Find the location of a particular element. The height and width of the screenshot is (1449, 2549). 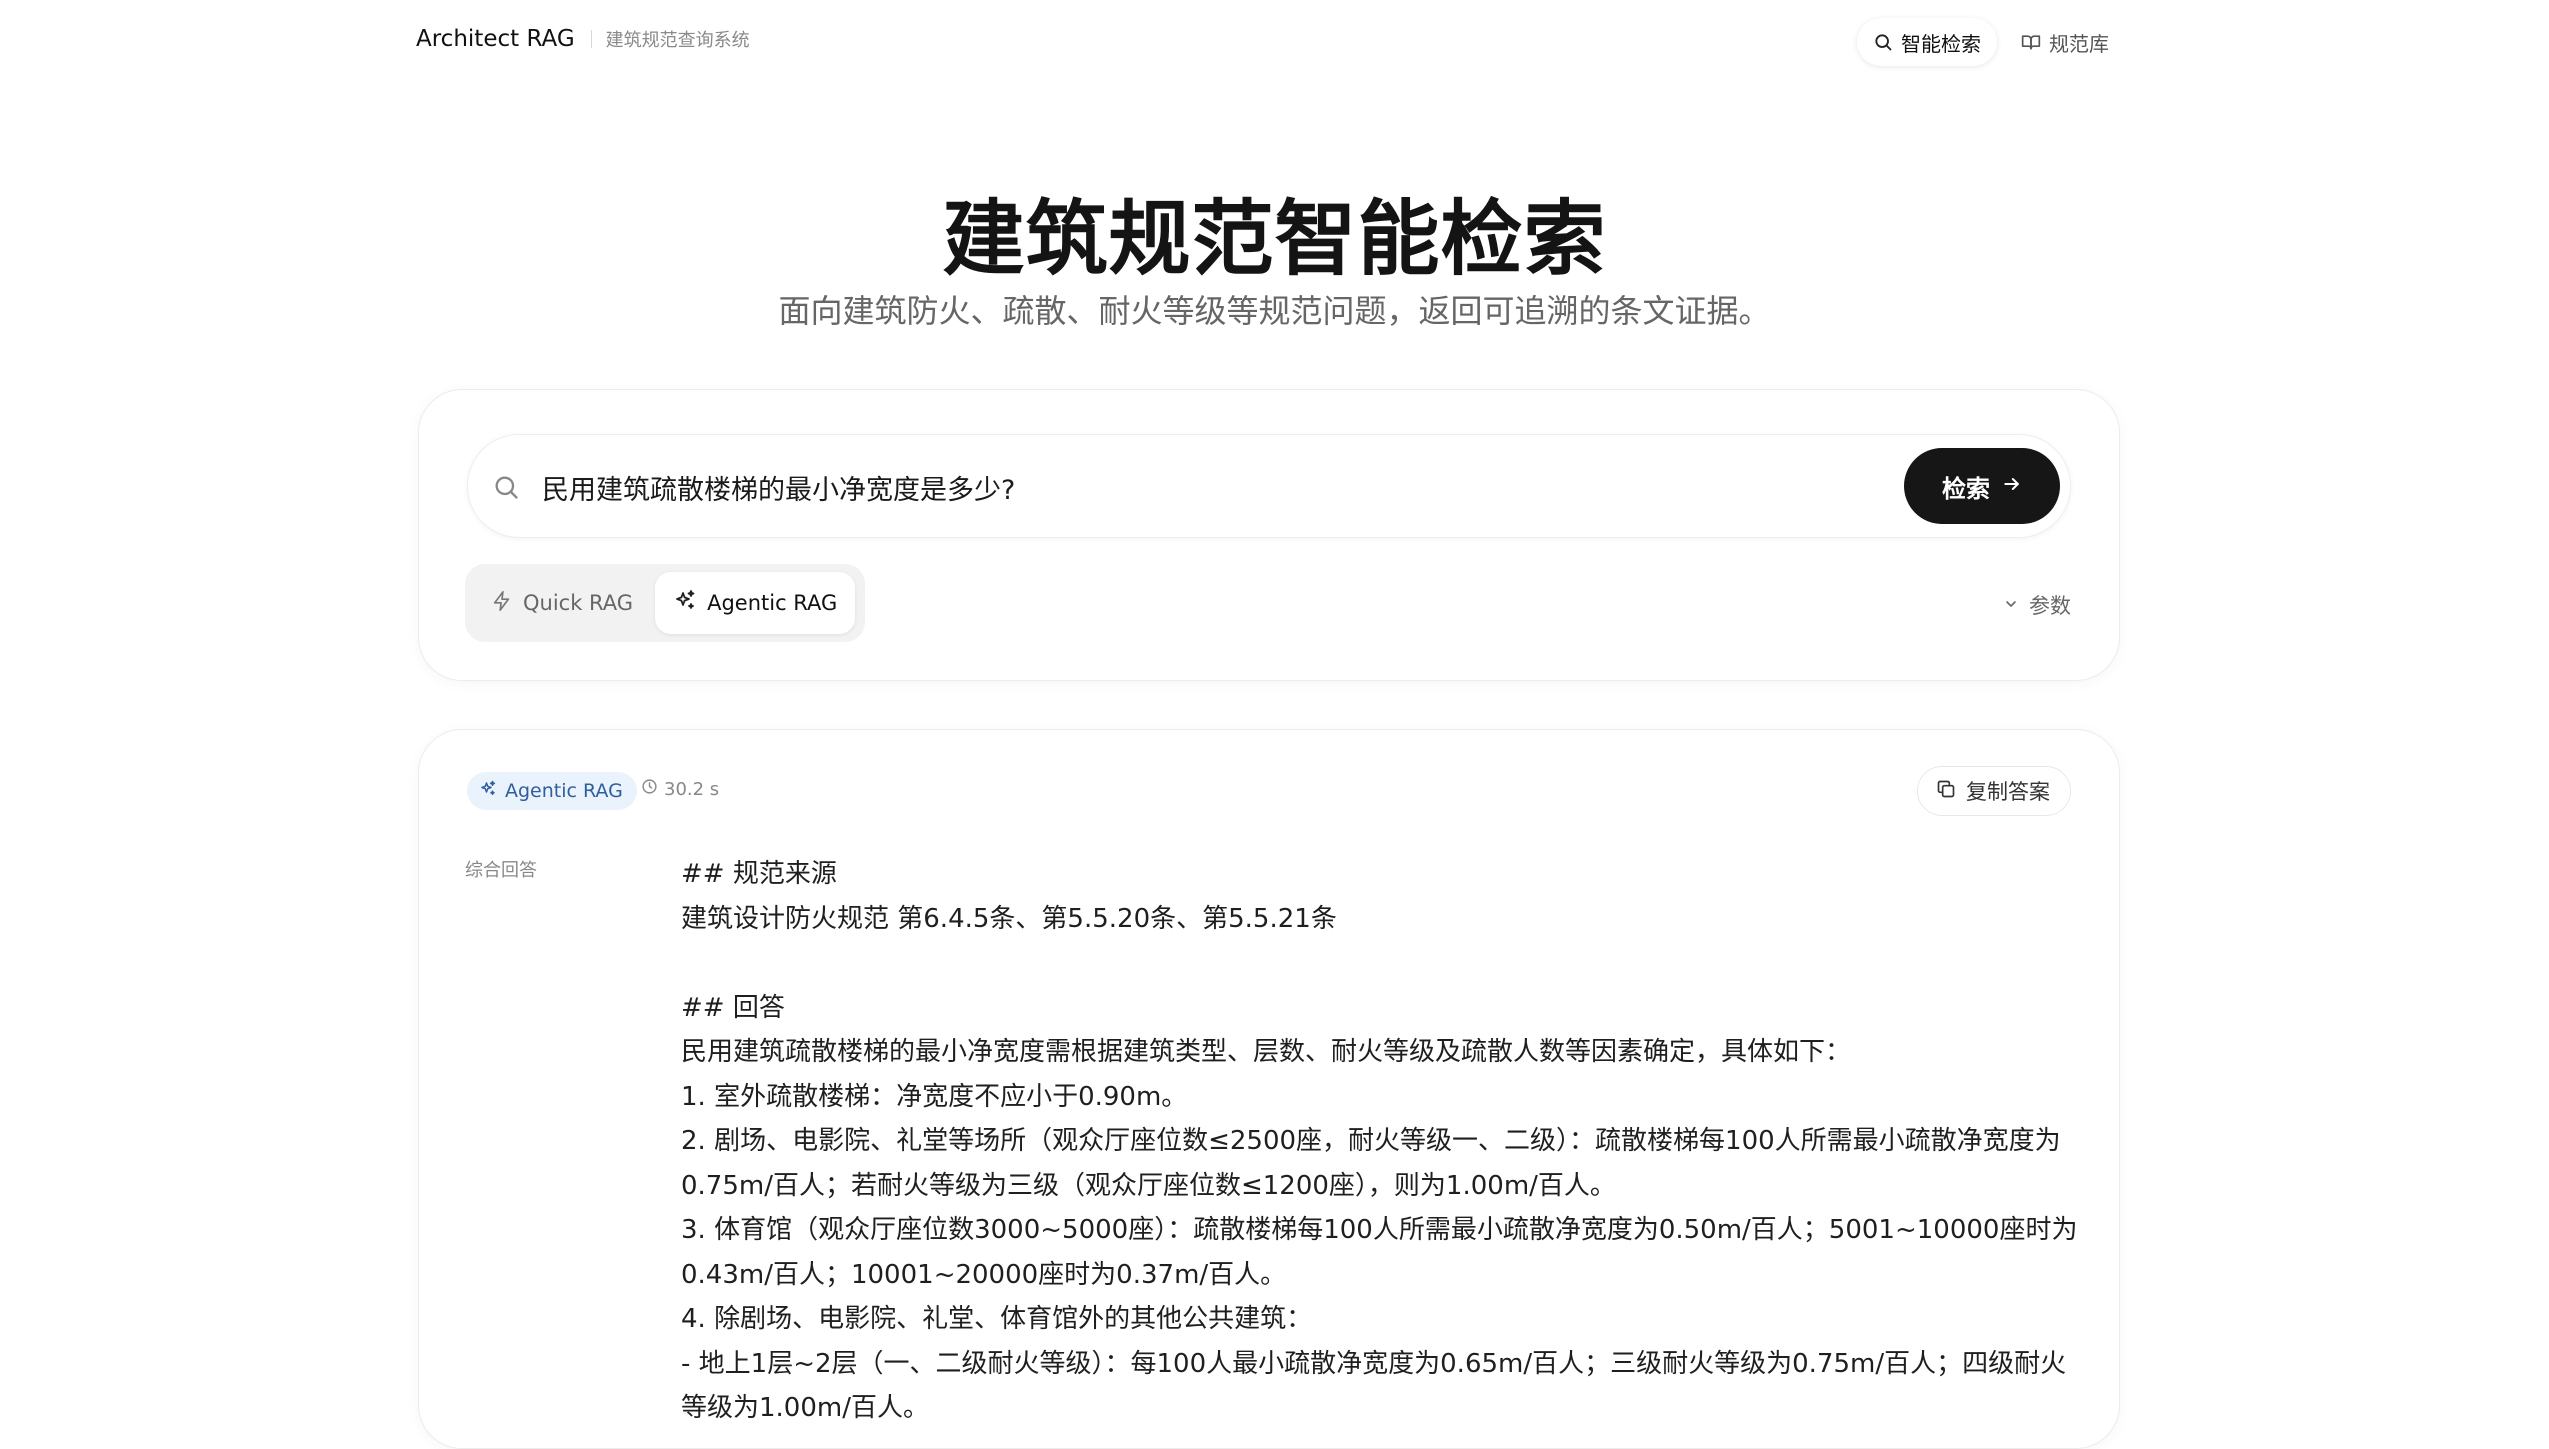

params-toggle: 参数 is located at coordinates (2037, 605).